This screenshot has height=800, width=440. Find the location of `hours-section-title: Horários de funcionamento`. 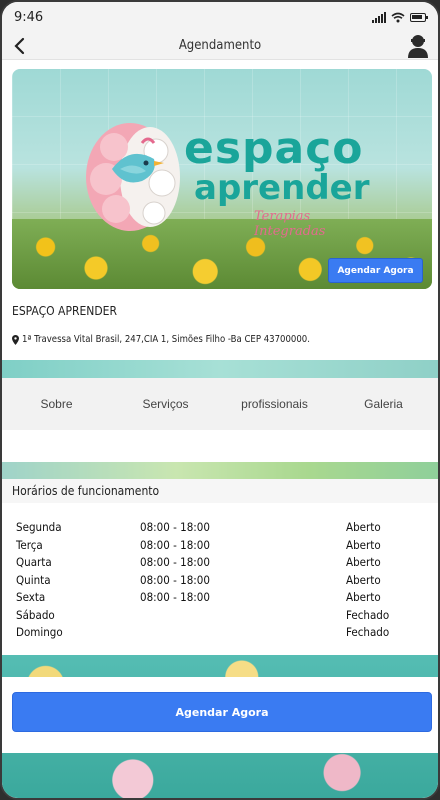

hours-section-title: Horários de funcionamento is located at coordinates (220, 491).